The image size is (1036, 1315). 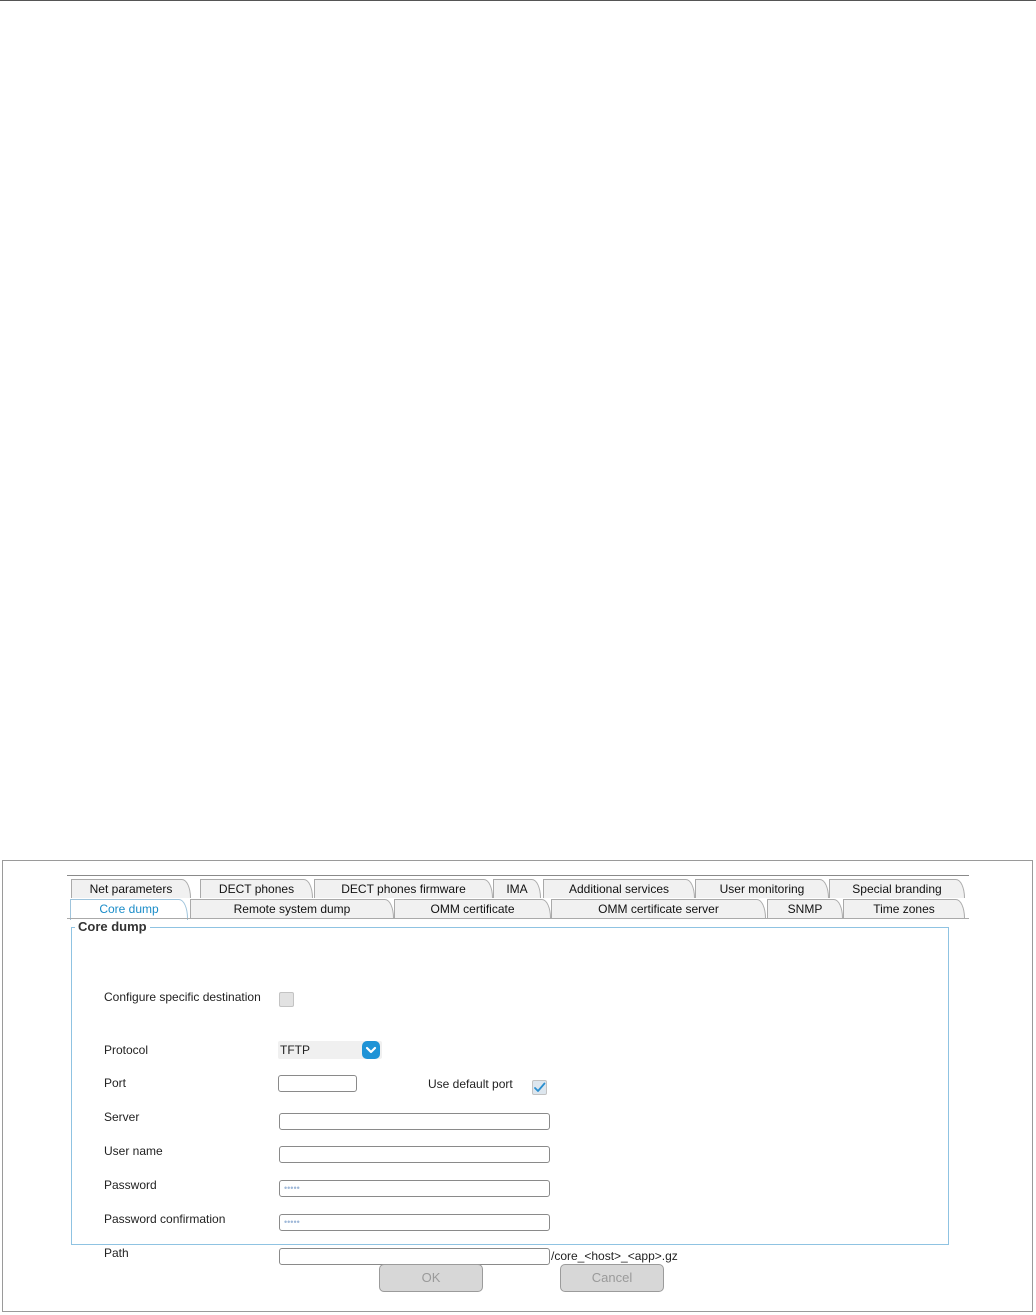 What do you see at coordinates (317, 1083) in the screenshot?
I see `port-input` at bounding box center [317, 1083].